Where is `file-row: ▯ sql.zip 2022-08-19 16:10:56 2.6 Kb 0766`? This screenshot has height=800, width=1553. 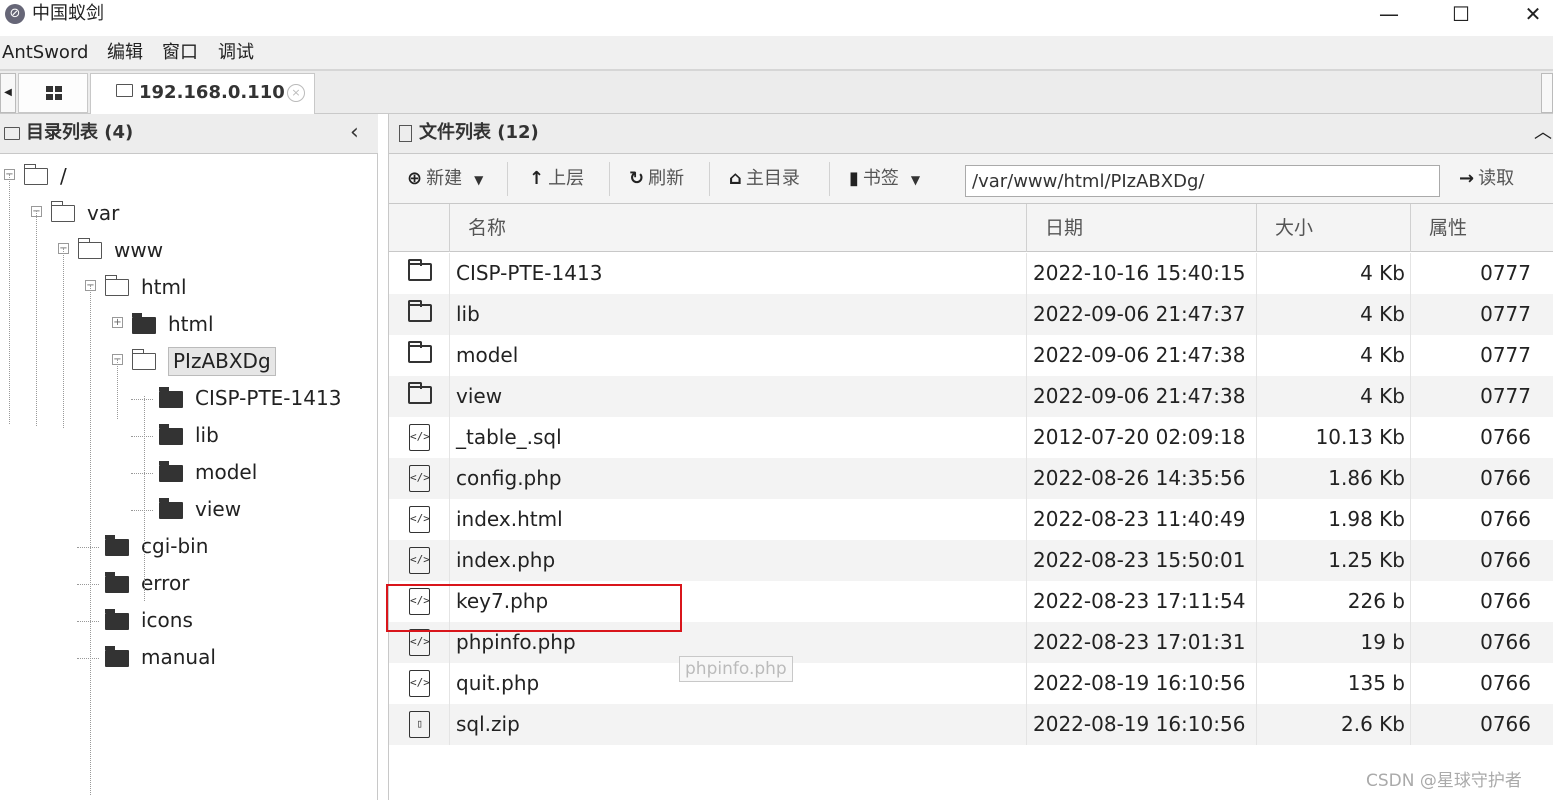
file-row: ▯ sql.zip 2022-08-19 16:10:56 2.6 Kb 0766 is located at coordinates (971, 724).